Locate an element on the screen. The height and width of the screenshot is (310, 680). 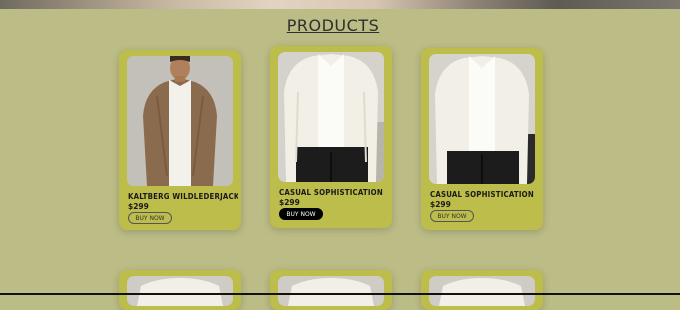
hero-banner-strip is located at coordinates (340, 4).